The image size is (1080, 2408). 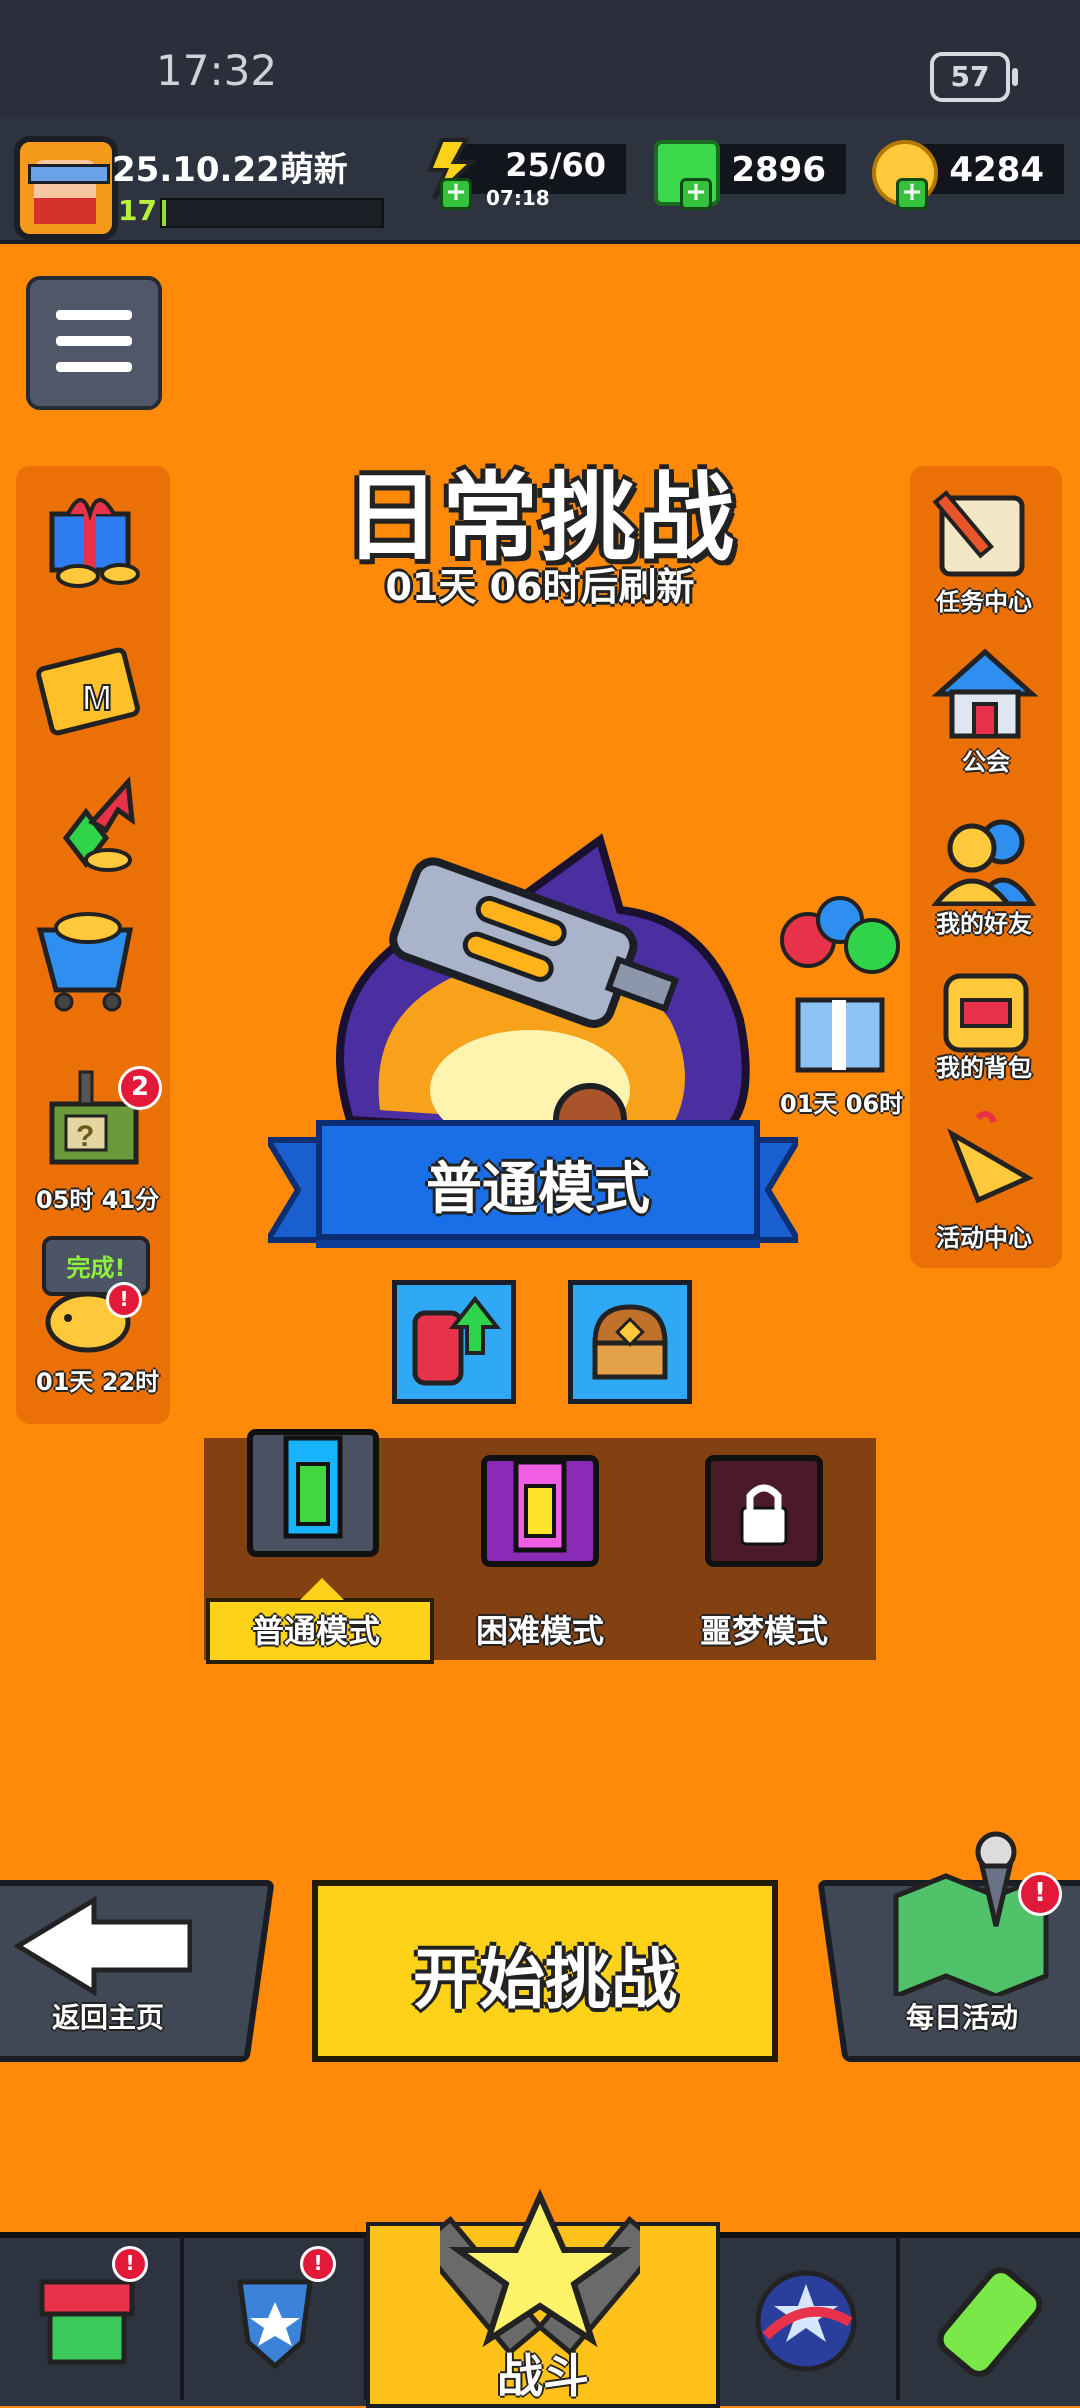 I want to click on status-bar: 17:32 57, so click(x=540, y=59).